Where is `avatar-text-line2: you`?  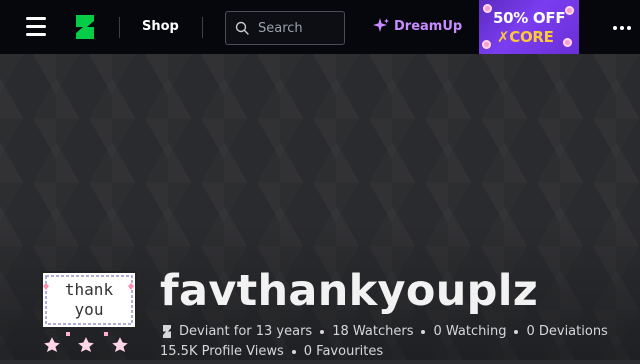 avatar-text-line2: you is located at coordinates (89, 309).